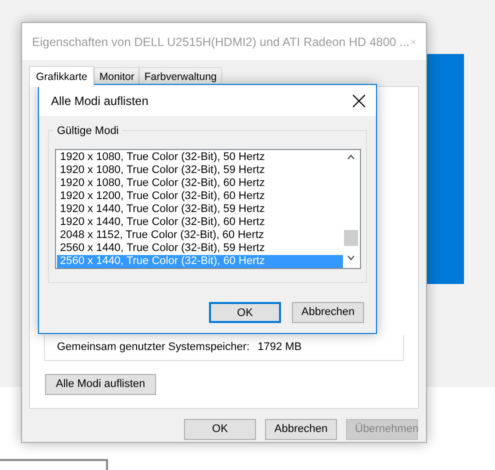 The height and width of the screenshot is (470, 495). Describe the element at coordinates (200, 170) in the screenshot. I see `mode-item: 1920 x 1080, True Color (32-Bit), 59 Hertz` at that location.